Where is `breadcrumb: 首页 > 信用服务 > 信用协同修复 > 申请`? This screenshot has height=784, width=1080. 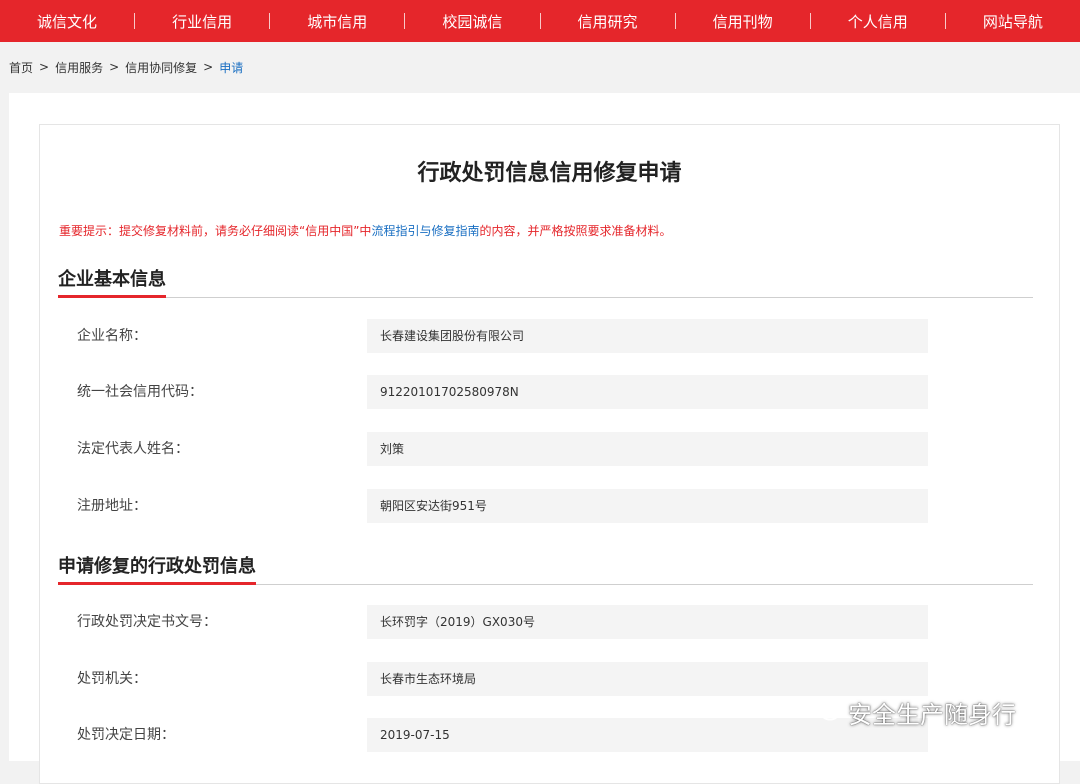
breadcrumb: 首页 > 信用服务 > 信用协同修复 > 申请 is located at coordinates (540, 67).